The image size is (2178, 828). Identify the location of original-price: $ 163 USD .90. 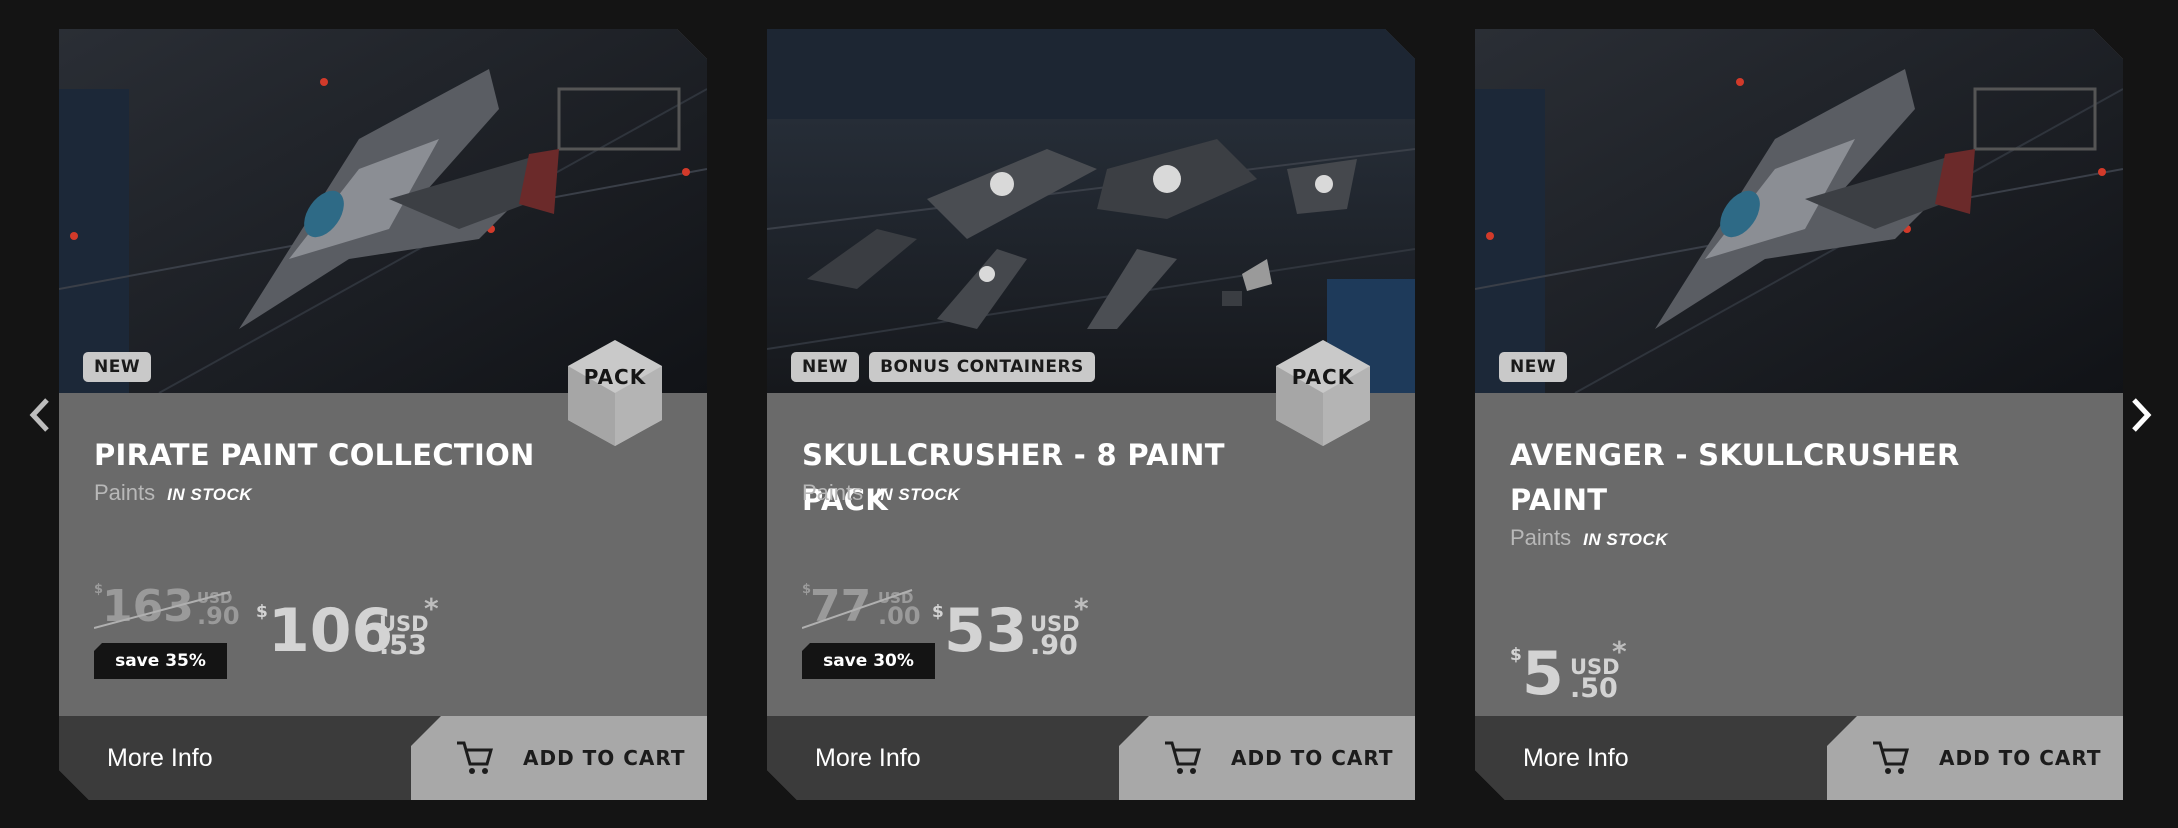
(167, 606).